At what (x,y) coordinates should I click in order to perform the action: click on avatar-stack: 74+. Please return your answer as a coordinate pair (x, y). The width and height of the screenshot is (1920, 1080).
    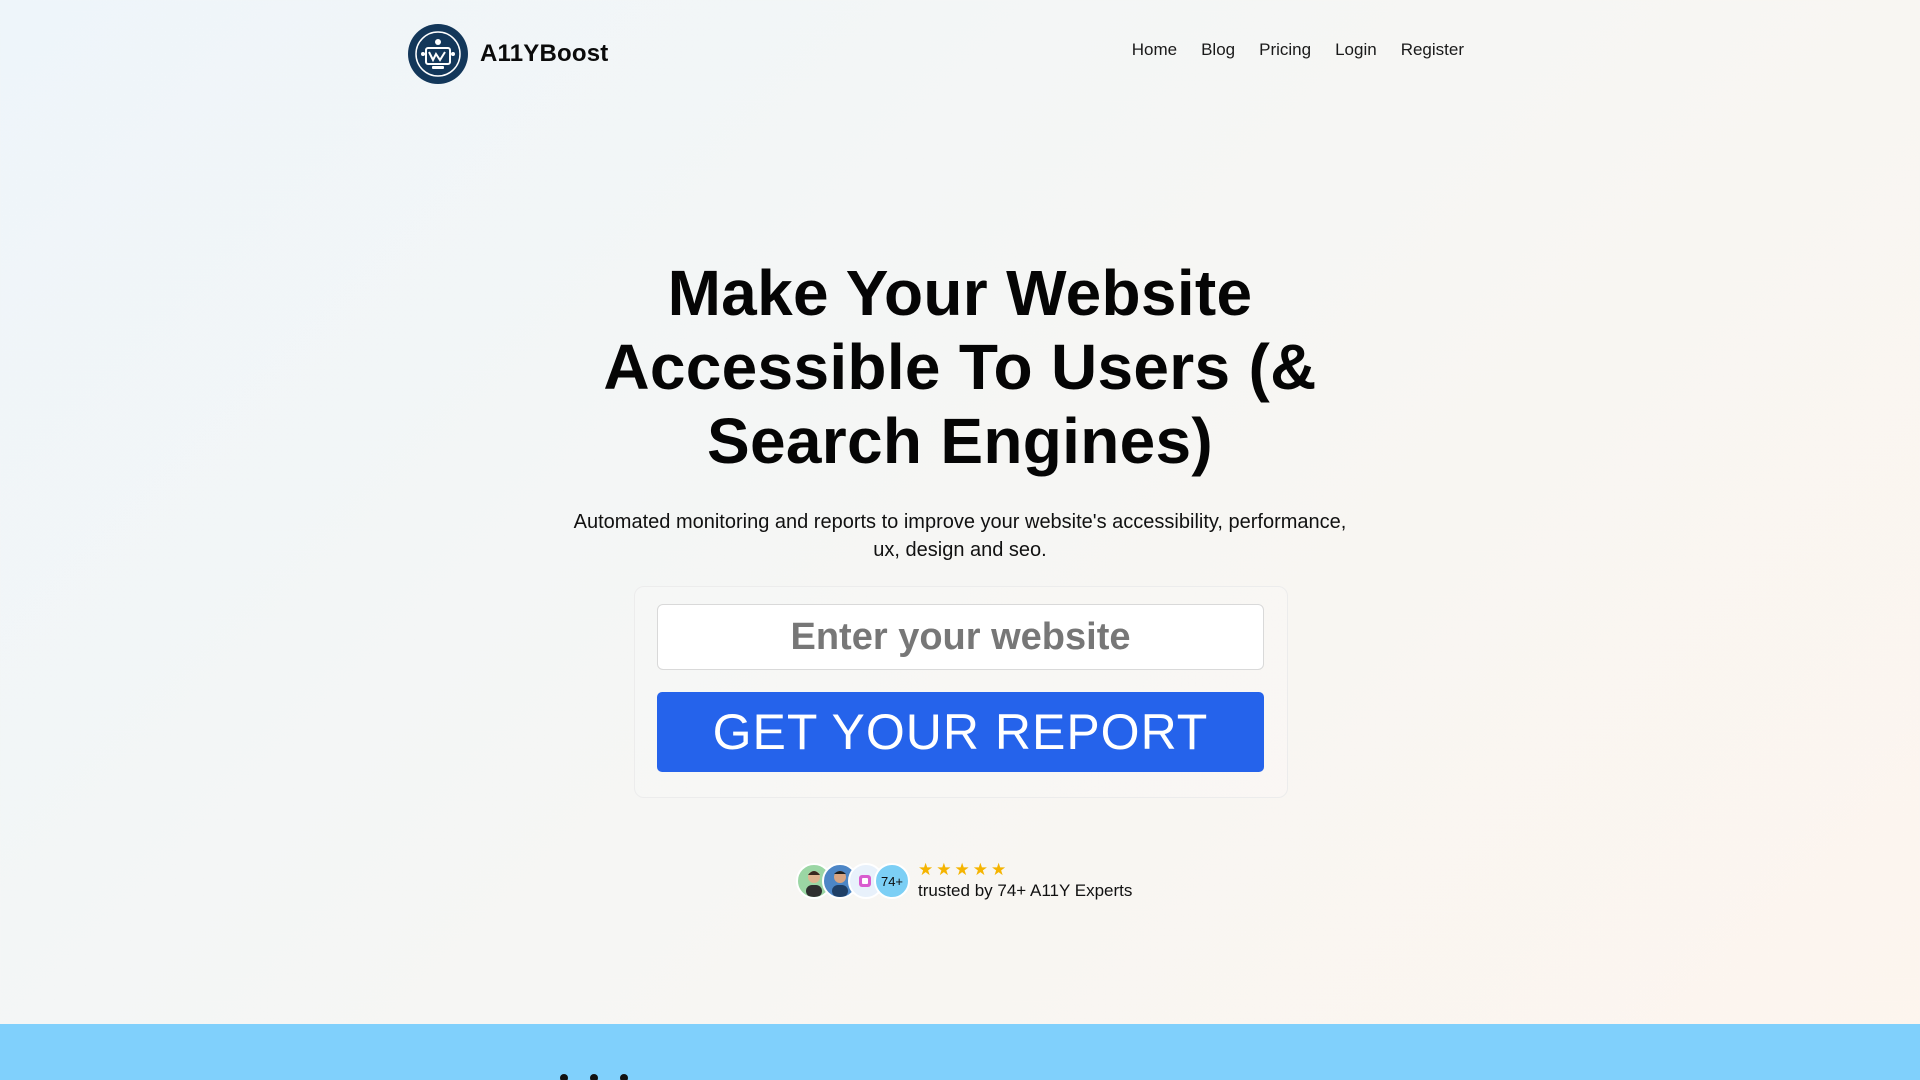
    Looking at the image, I should click on (853, 881).